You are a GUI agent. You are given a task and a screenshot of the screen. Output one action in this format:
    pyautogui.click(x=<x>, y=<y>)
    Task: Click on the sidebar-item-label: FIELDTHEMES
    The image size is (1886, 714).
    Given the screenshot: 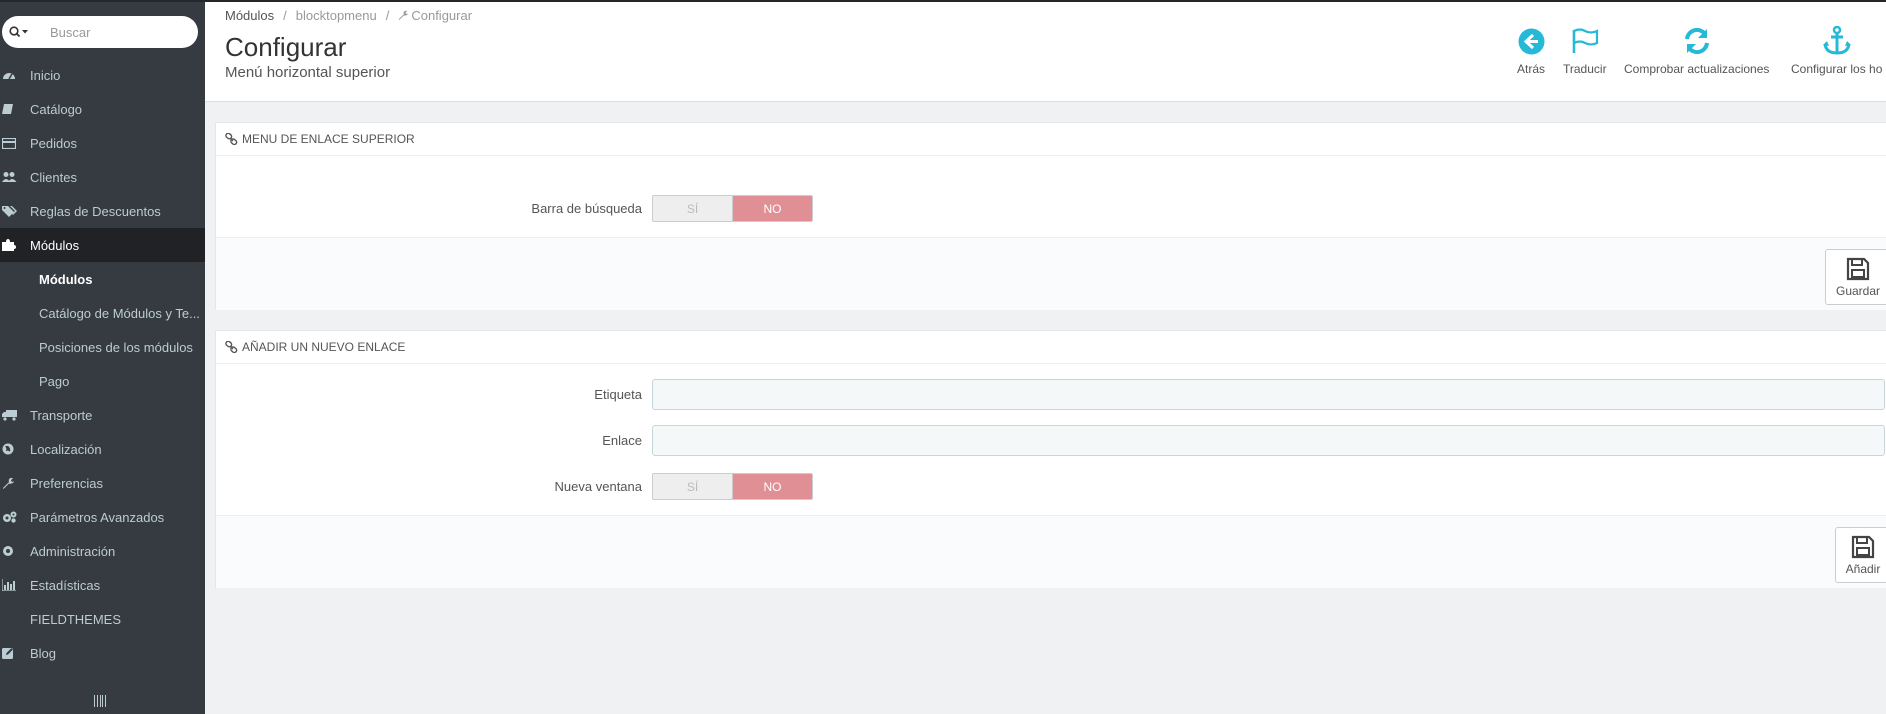 What is the action you would take?
    pyautogui.click(x=76, y=619)
    